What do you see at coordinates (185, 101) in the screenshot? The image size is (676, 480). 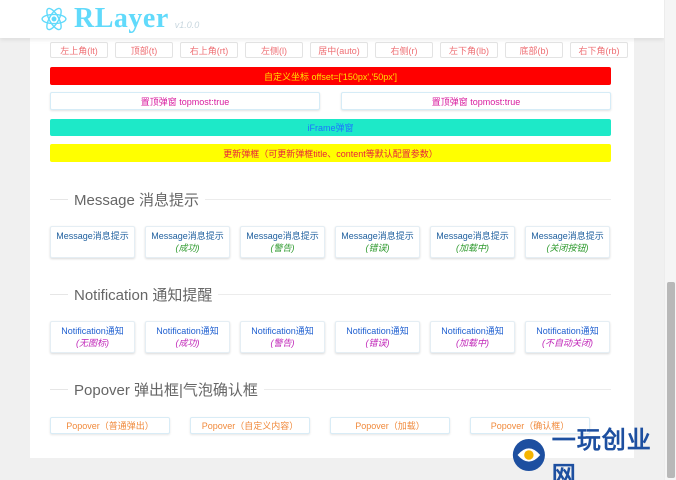 I see `topmost-button-1: 置顶弹窗 topmost:true` at bounding box center [185, 101].